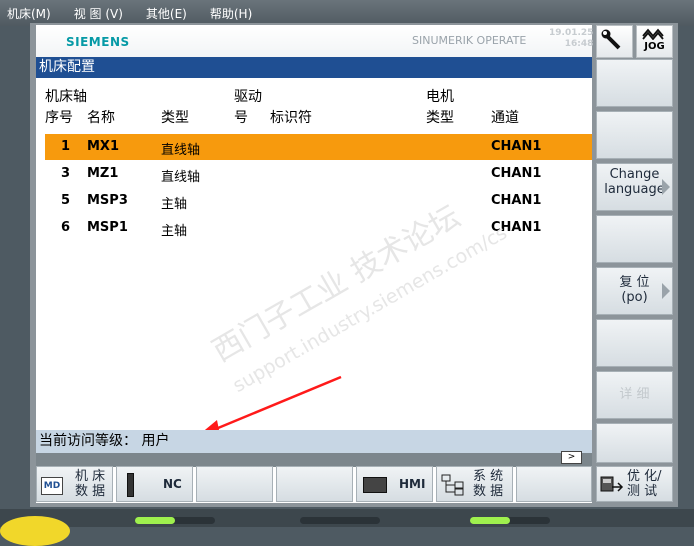 This screenshot has height=546, width=694. Describe the element at coordinates (634, 239) in the screenshot. I see `softkey-v4` at that location.